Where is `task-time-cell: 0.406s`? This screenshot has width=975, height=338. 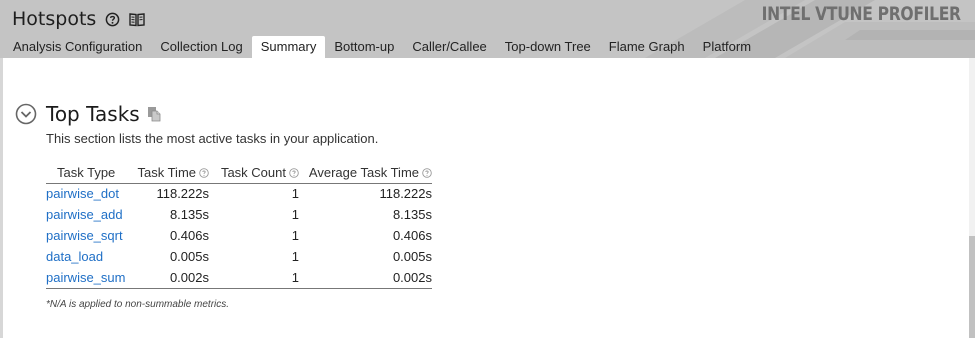
task-time-cell: 0.406s is located at coordinates (189, 235).